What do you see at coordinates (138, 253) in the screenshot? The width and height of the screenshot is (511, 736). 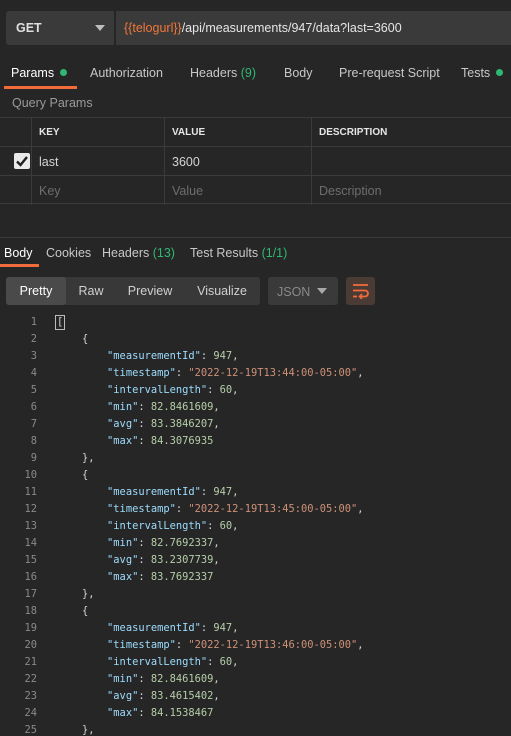 I see `tab-response-headers: Headers (13)` at bounding box center [138, 253].